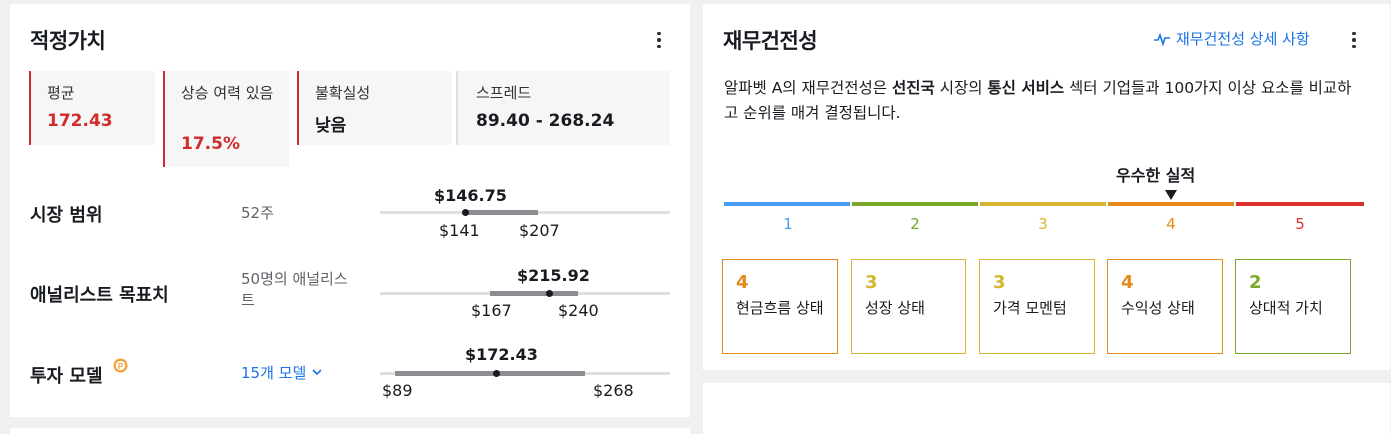 This screenshot has height=434, width=1391. I want to click on models-title: 투자 모델, so click(66, 376).